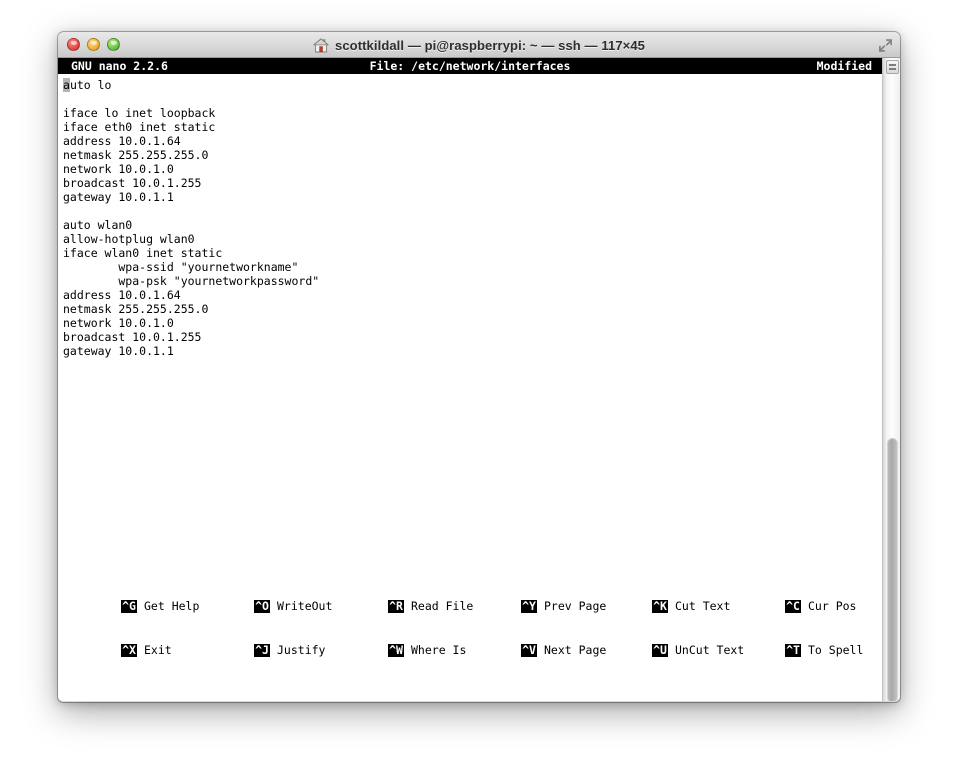  I want to click on shortcut-cur-pos: ^C Cur Pos, so click(820, 606).